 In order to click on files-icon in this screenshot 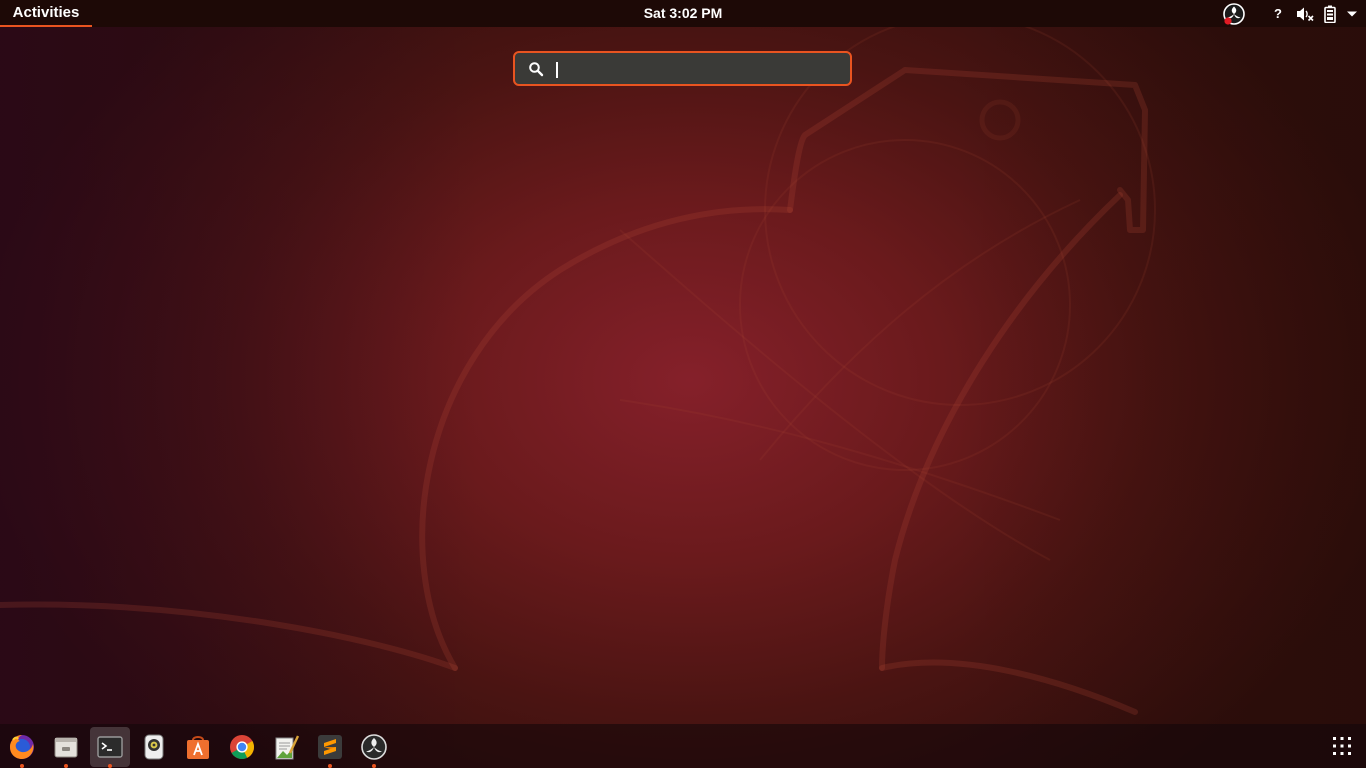, I will do `click(66, 747)`.